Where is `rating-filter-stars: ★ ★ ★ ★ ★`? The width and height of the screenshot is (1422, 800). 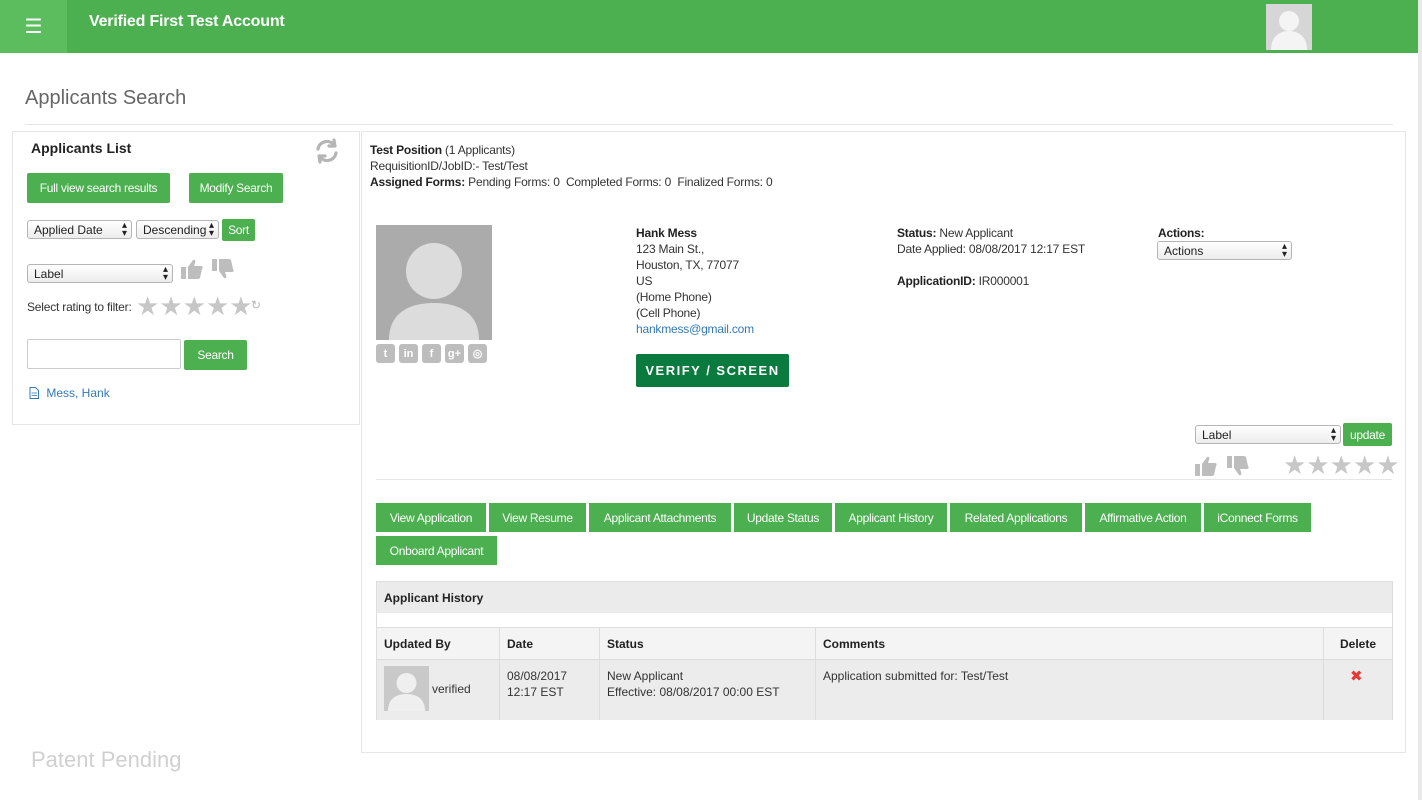
rating-filter-stars: ★ ★ ★ ★ ★ is located at coordinates (194, 306).